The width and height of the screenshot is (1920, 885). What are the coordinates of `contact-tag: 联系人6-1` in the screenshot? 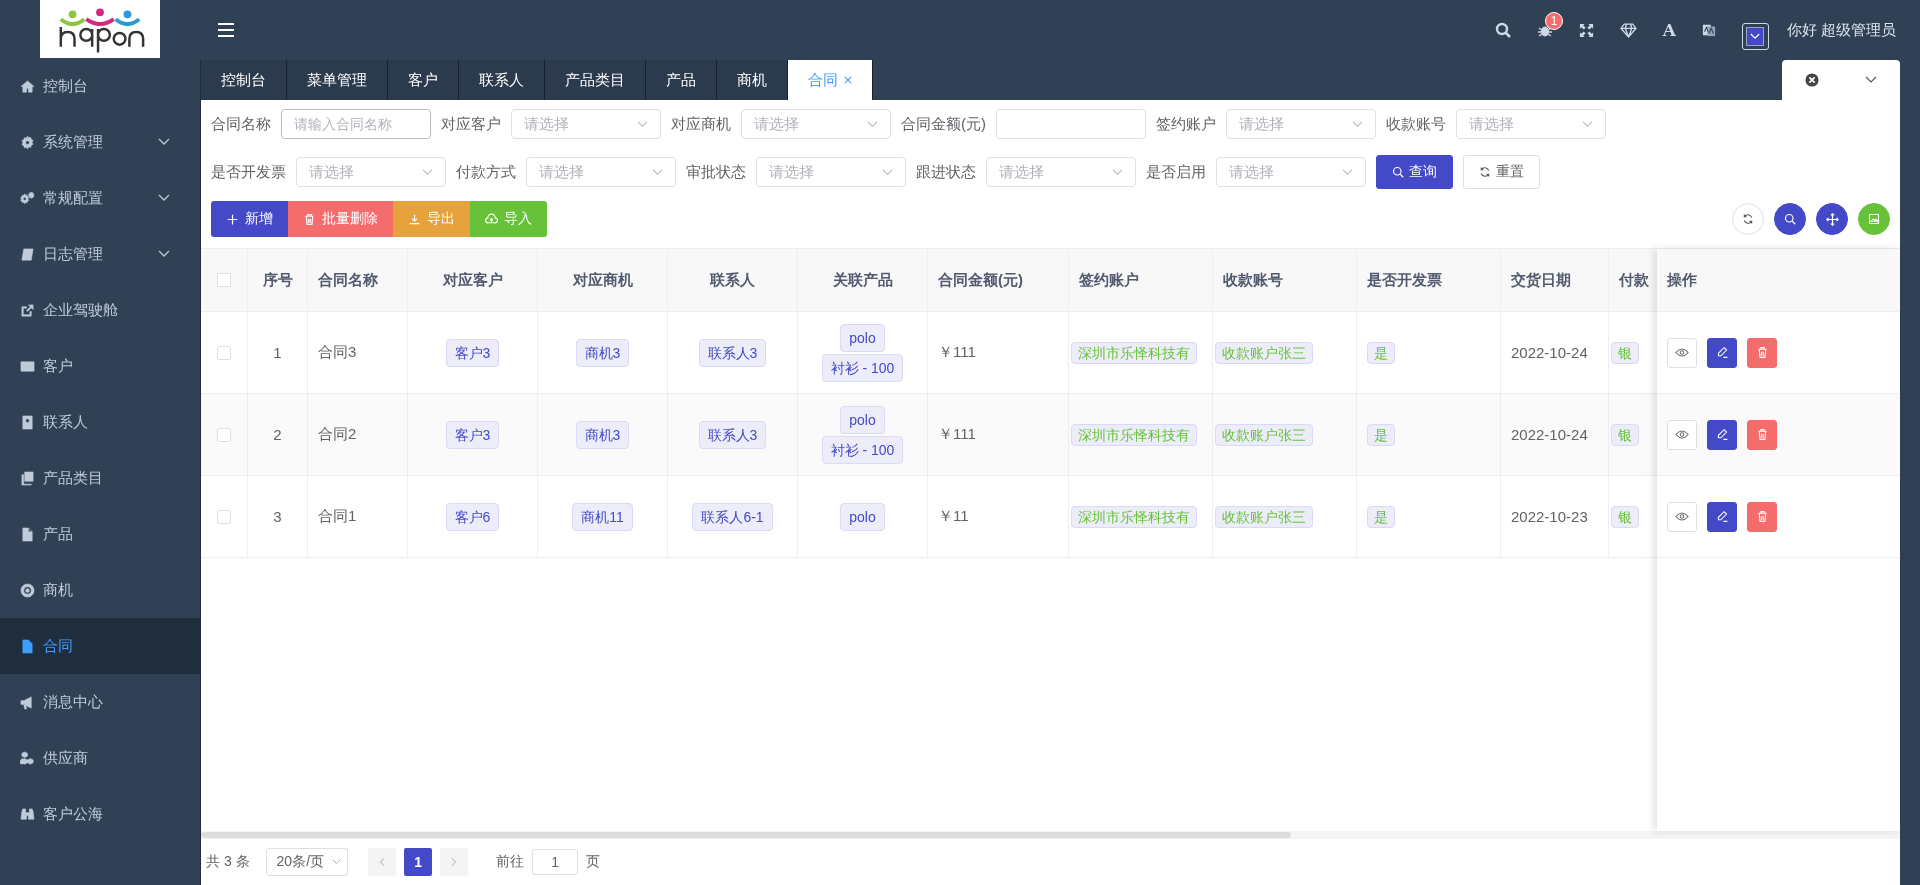 It's located at (732, 516).